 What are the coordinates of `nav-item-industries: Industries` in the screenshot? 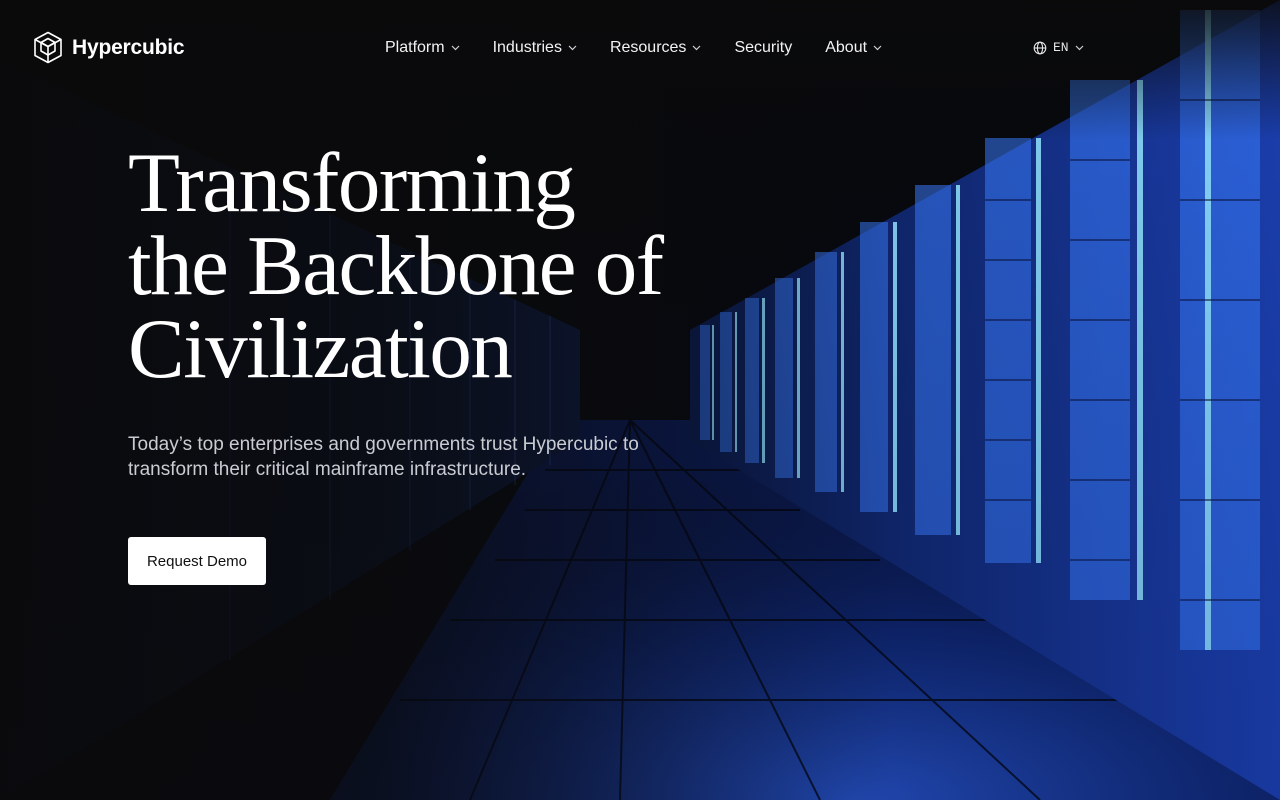 It's located at (535, 48).